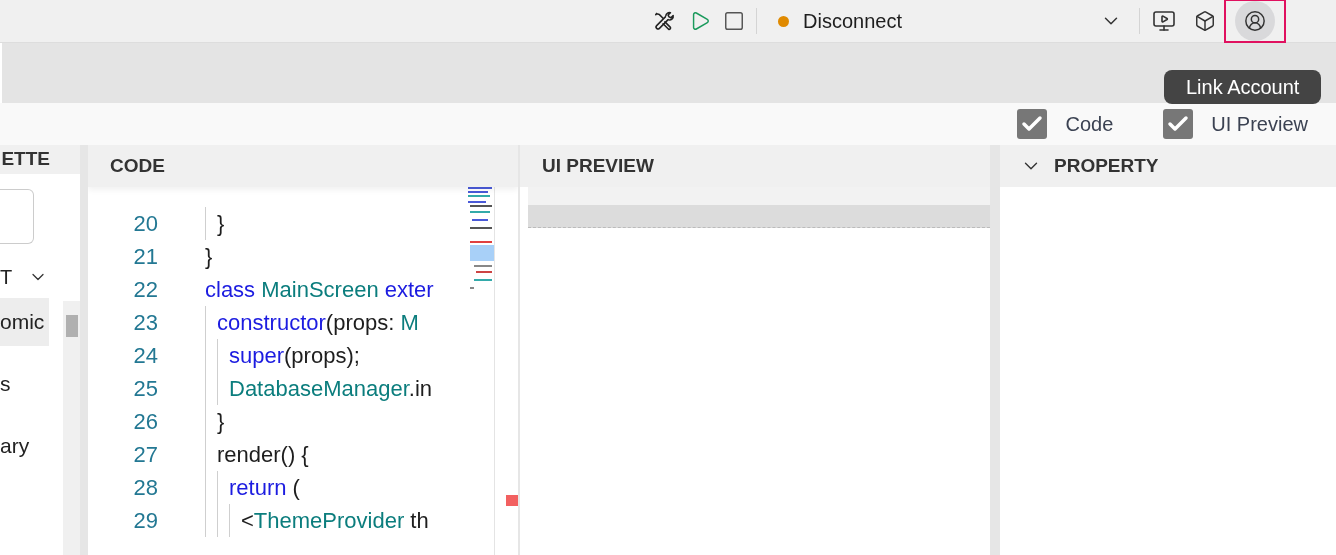 This screenshot has width=1336, height=555. I want to click on scrollbar, so click(71, 427).